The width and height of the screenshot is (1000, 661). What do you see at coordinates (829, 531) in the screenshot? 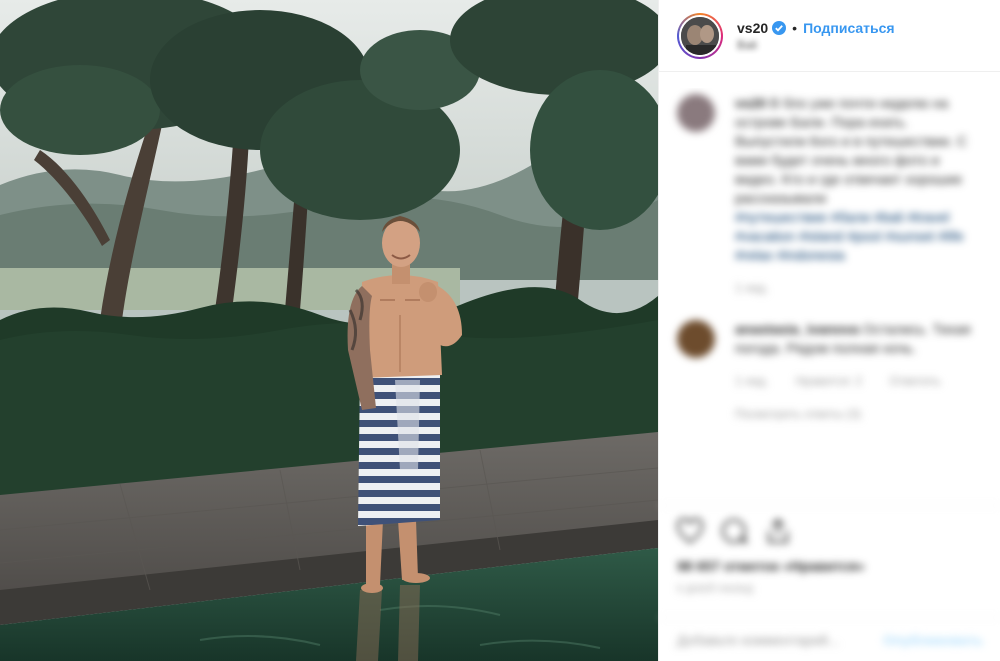
I see `action-icons` at bounding box center [829, 531].